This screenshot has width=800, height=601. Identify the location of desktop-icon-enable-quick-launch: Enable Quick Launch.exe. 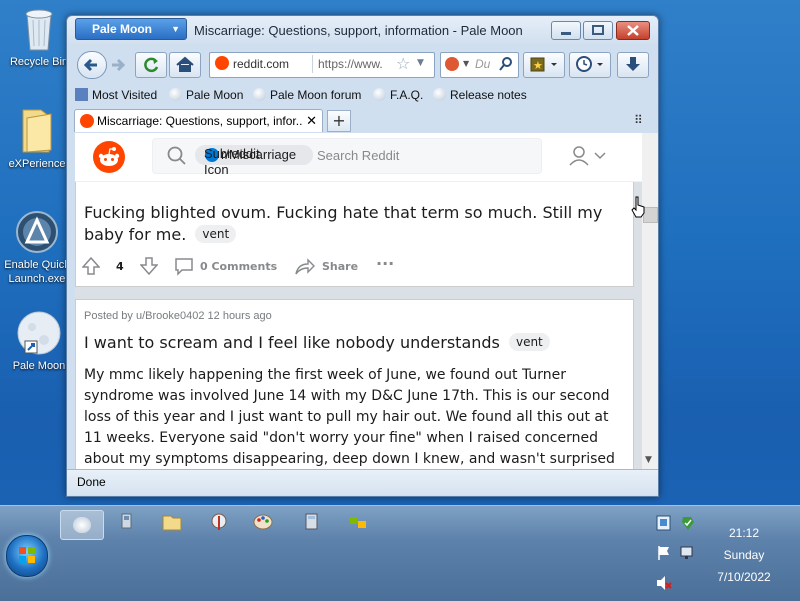
(37, 248).